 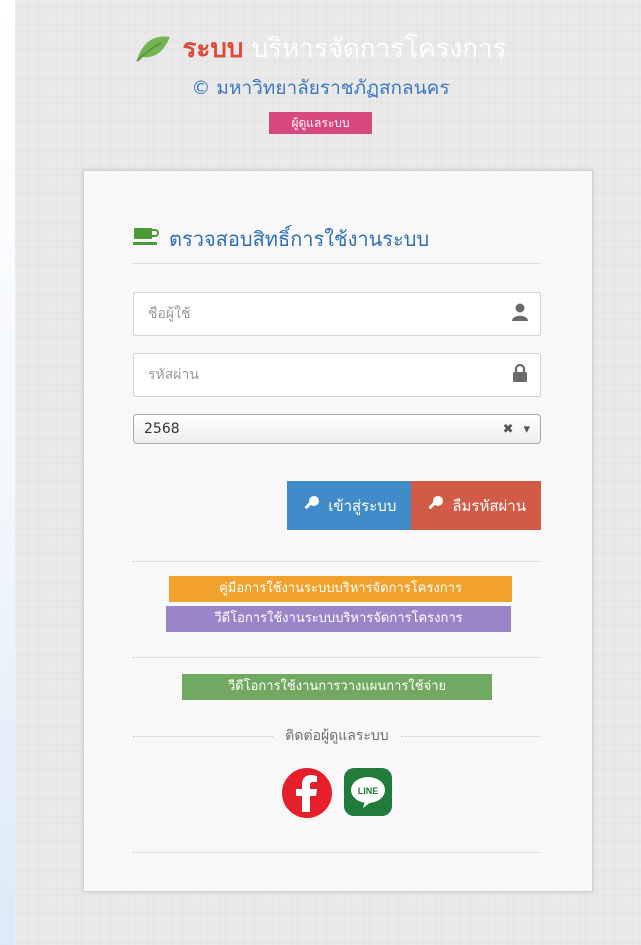 What do you see at coordinates (337, 795) in the screenshot?
I see `social-links: LINE` at bounding box center [337, 795].